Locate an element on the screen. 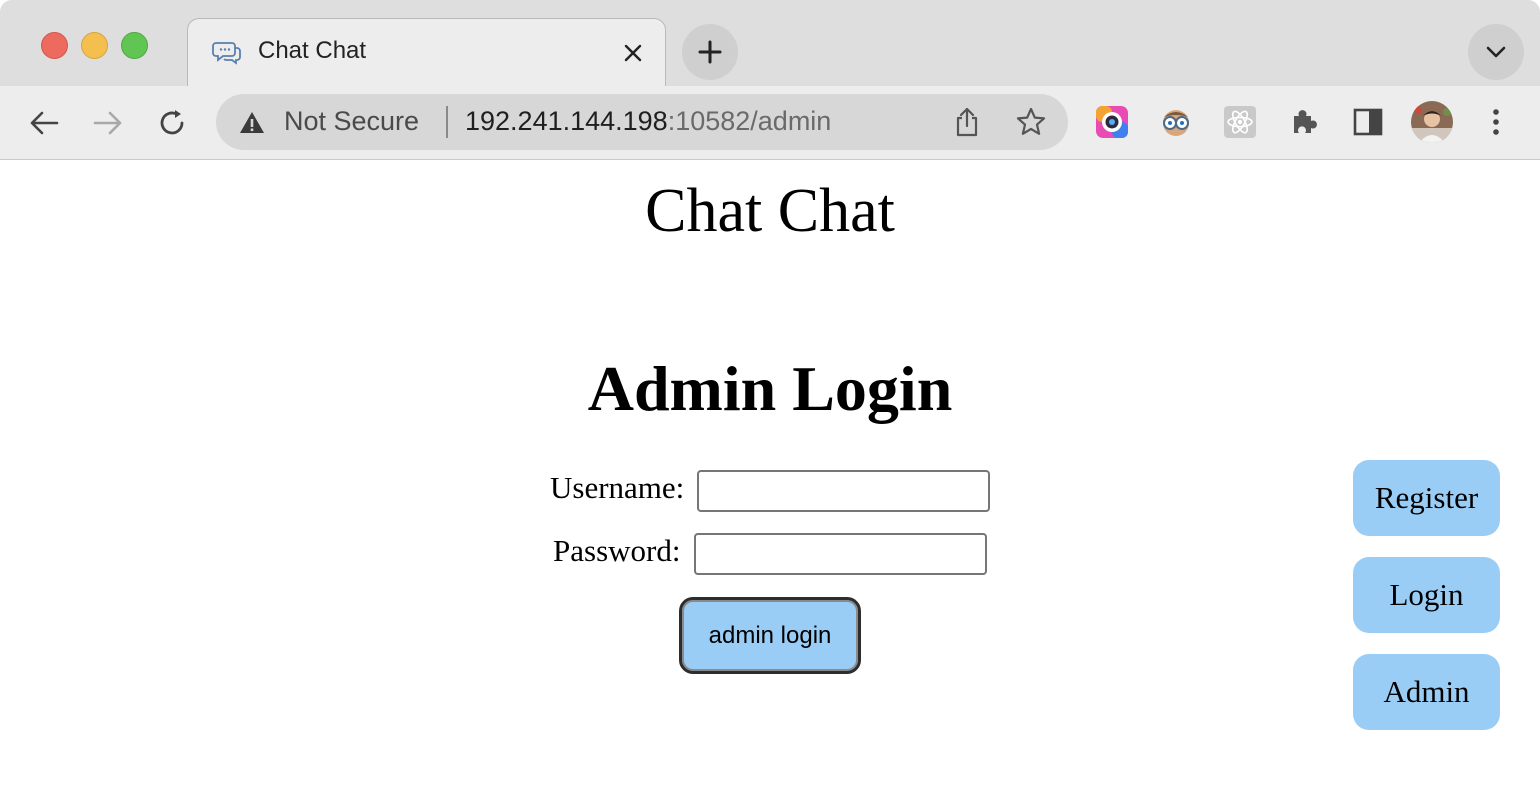  share-icon is located at coordinates (967, 122).